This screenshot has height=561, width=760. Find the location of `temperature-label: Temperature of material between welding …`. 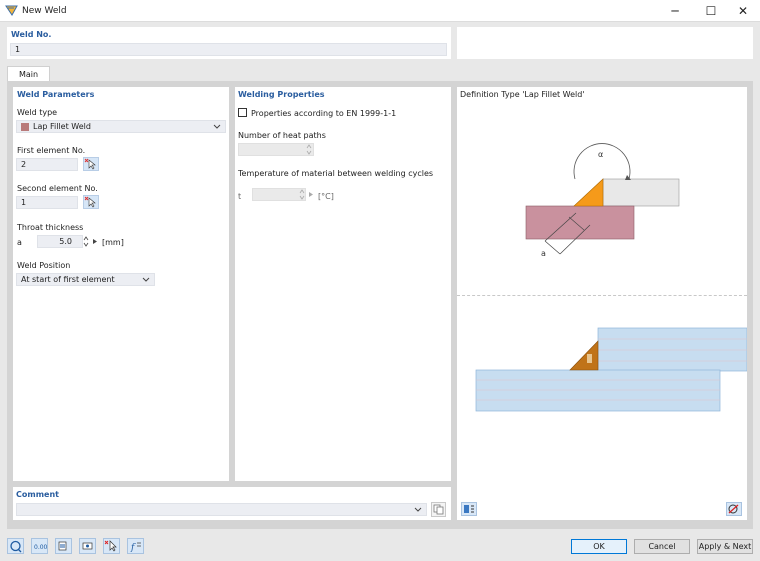

temperature-label: Temperature of material between welding … is located at coordinates (336, 173).